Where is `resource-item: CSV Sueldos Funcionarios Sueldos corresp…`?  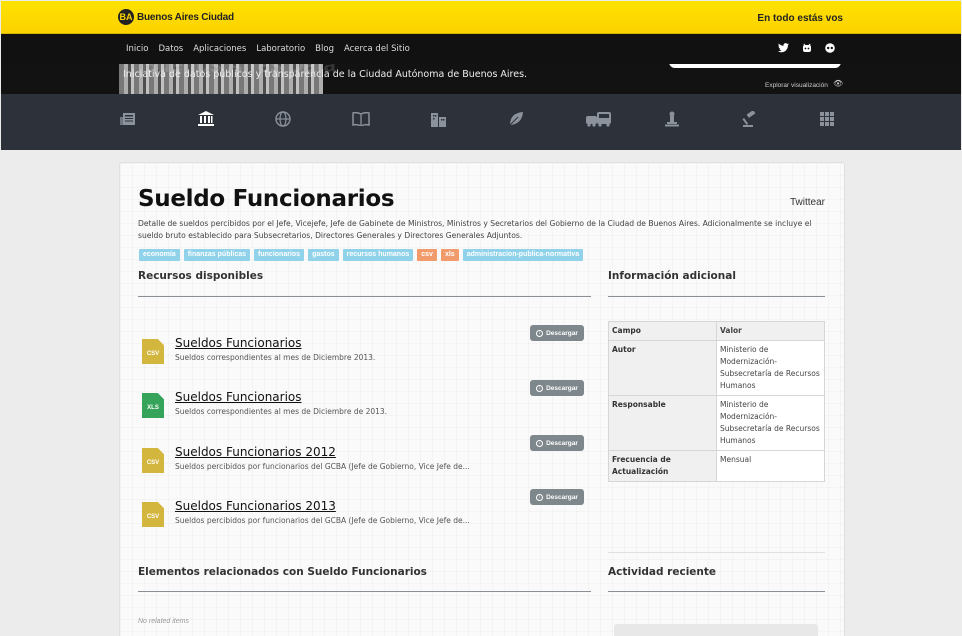 resource-item: CSV Sueldos Funcionarios Sueldos corresp… is located at coordinates (367, 356).